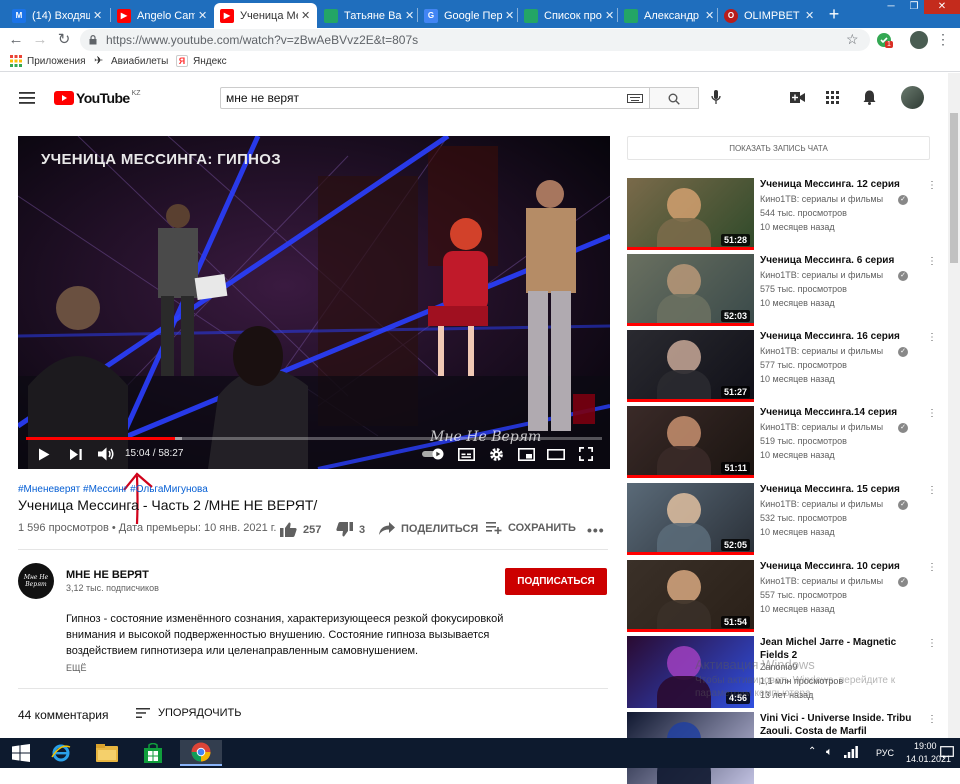 The height and width of the screenshot is (784, 960). Describe the element at coordinates (113, 489) in the screenshot. I see `video-hashtags: #Мненеверят #Мессинг #ОльгаМигунова` at that location.